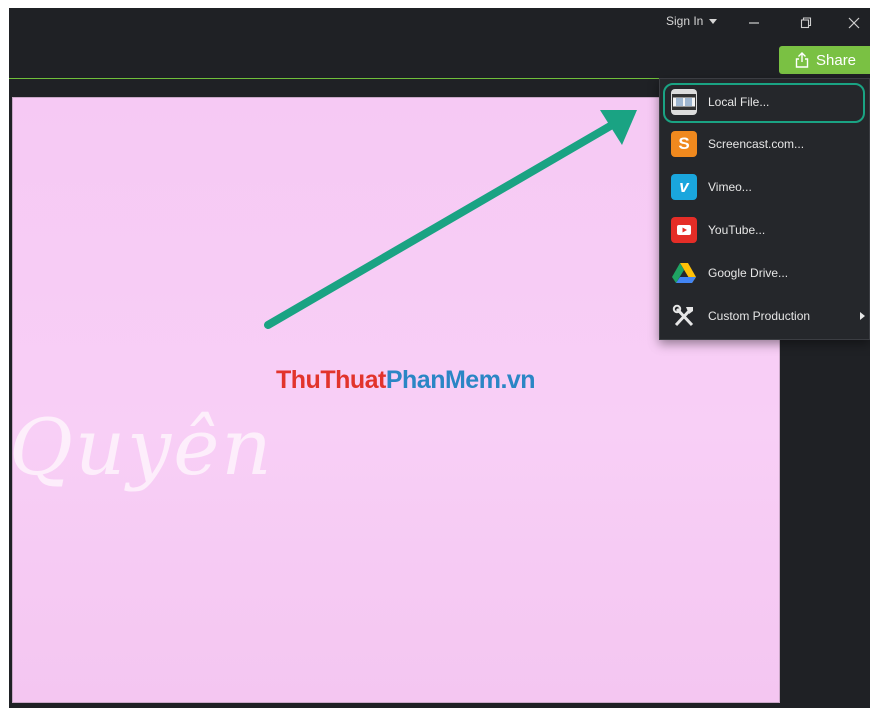  Describe the element at coordinates (684, 273) in the screenshot. I see `google-drive-icon` at that location.